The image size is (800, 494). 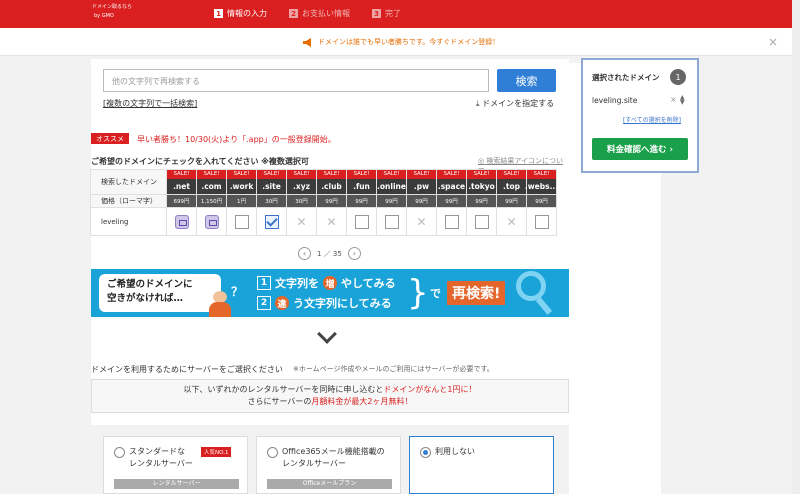 What do you see at coordinates (304, 253) in the screenshot?
I see `prev-page-button: ‹` at bounding box center [304, 253].